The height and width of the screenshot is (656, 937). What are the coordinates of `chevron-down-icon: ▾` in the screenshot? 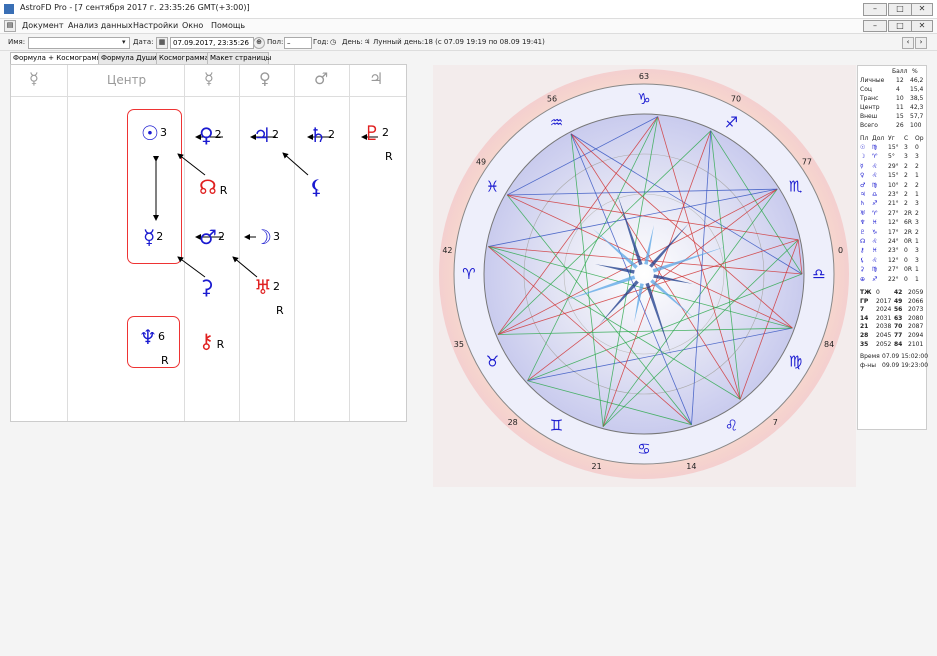 It's located at (124, 42).